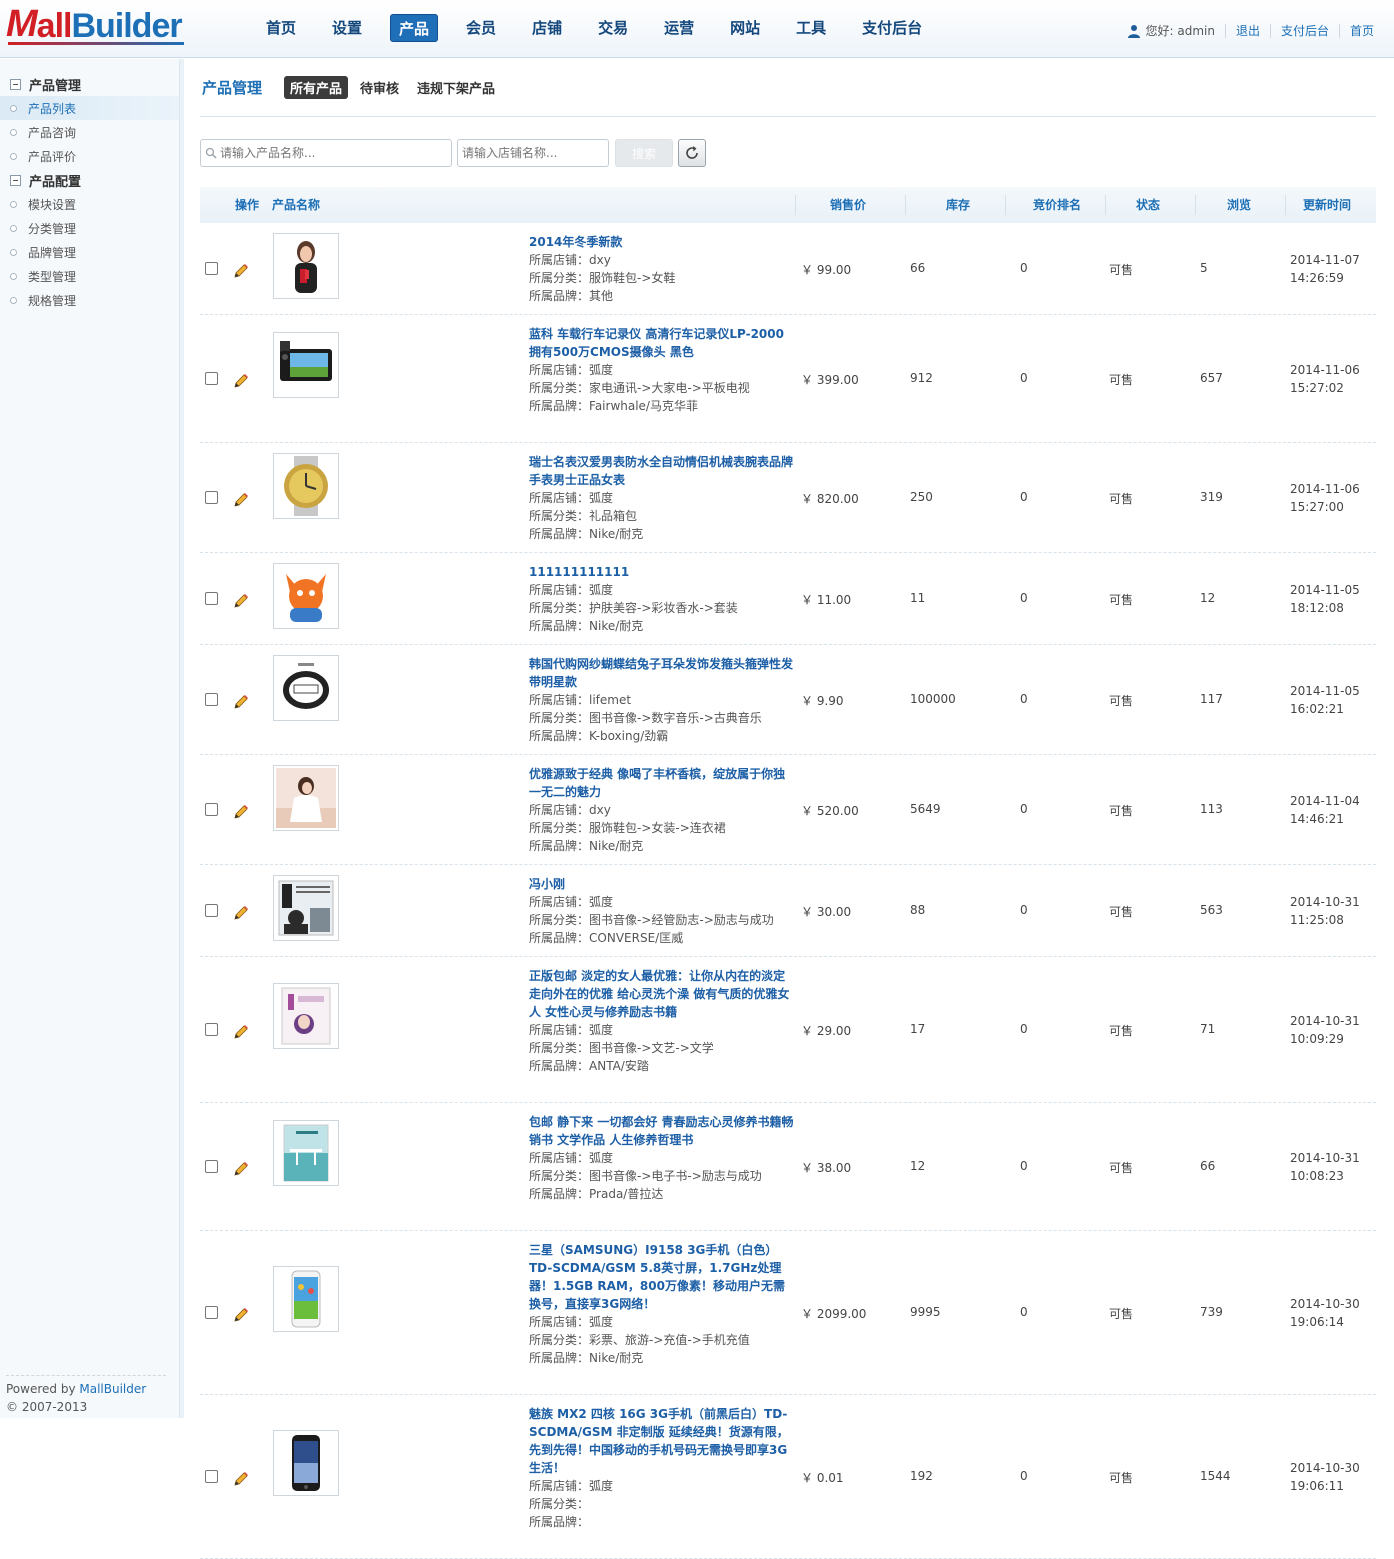 Image resolution: width=1394 pixels, height=1559 pixels. I want to click on col-price: 销售价, so click(848, 205).